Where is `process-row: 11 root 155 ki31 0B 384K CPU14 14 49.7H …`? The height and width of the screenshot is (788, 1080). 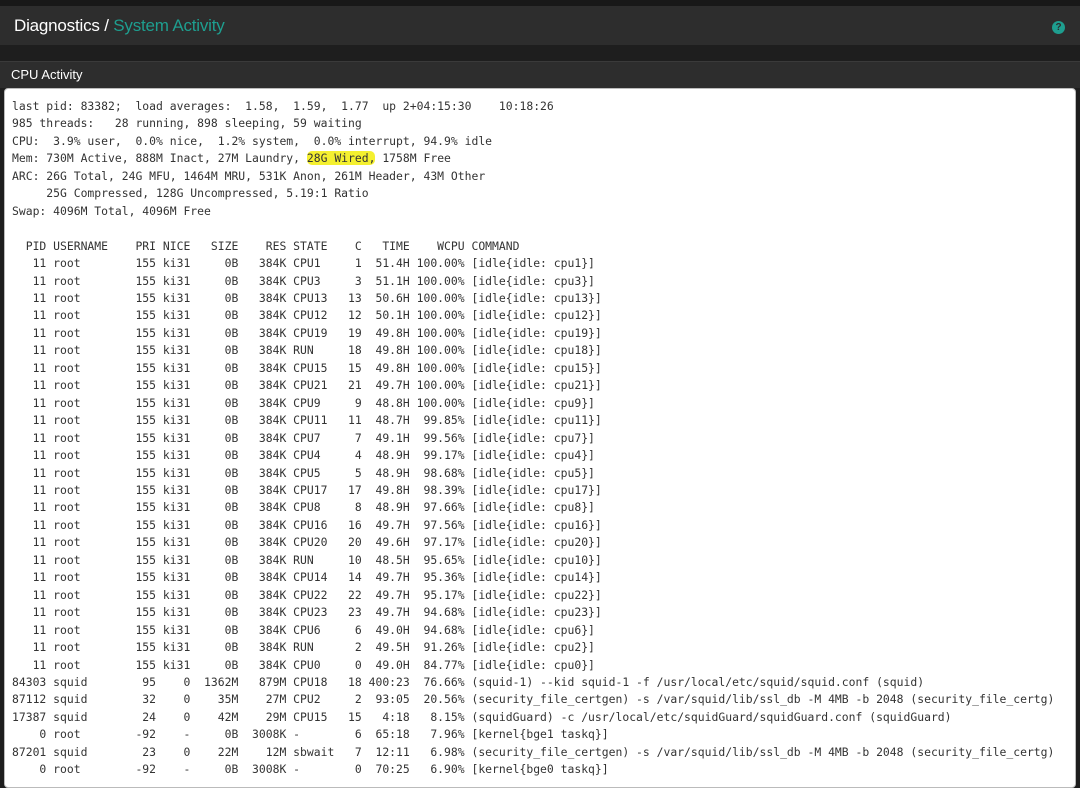
process-row: 11 root 155 ki31 0B 384K CPU14 14 49.7H … is located at coordinates (307, 577).